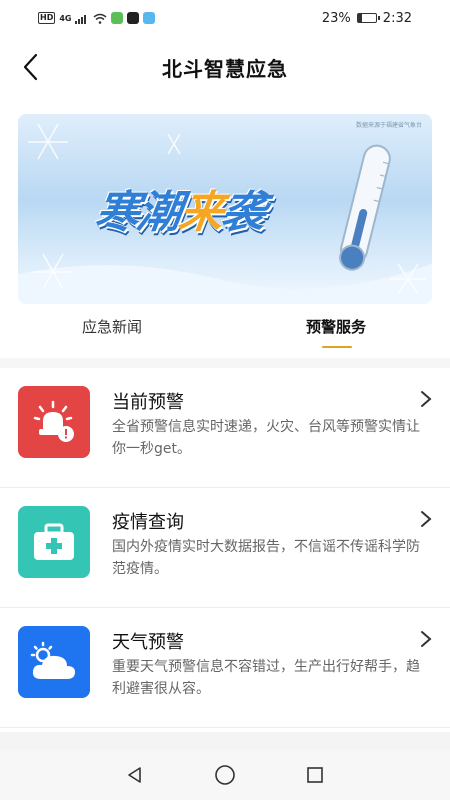 The image size is (450, 800). I want to click on battery-icon, so click(368, 18).